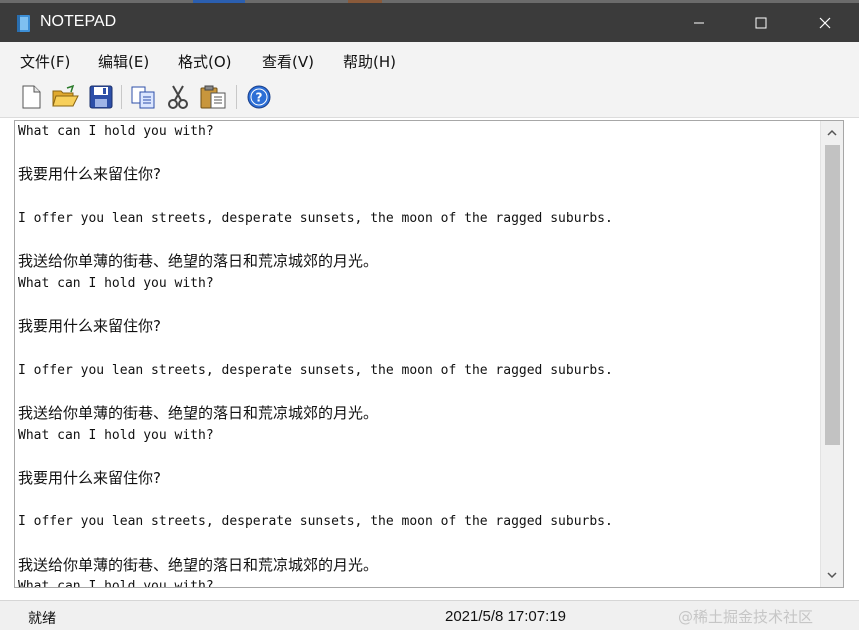 The image size is (859, 630). I want to click on status-datetime: 2021/5/8 17:07:19, so click(505, 616).